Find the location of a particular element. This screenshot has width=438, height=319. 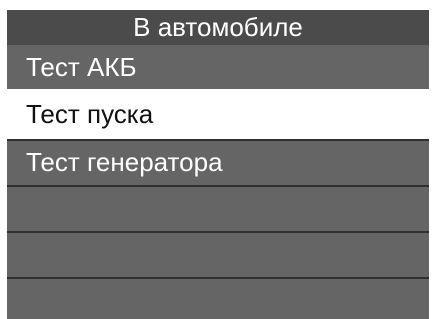

menu-title: В автомобиле is located at coordinates (218, 27).